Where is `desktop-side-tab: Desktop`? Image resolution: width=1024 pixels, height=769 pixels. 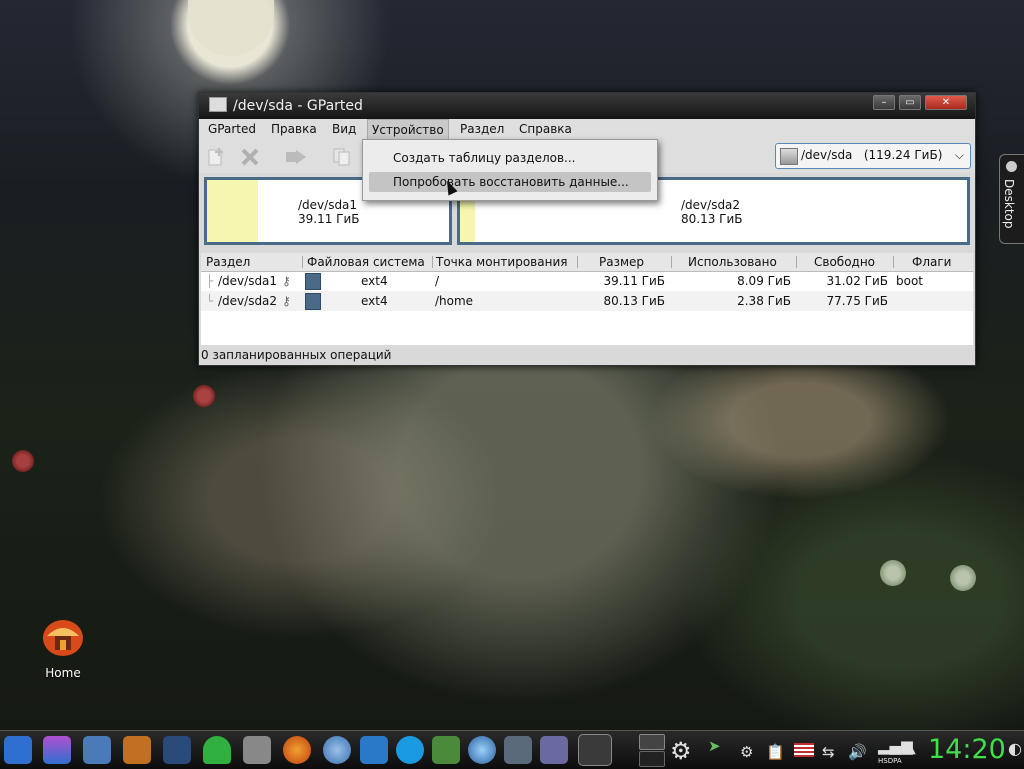 desktop-side-tab: Desktop is located at coordinates (1011, 199).